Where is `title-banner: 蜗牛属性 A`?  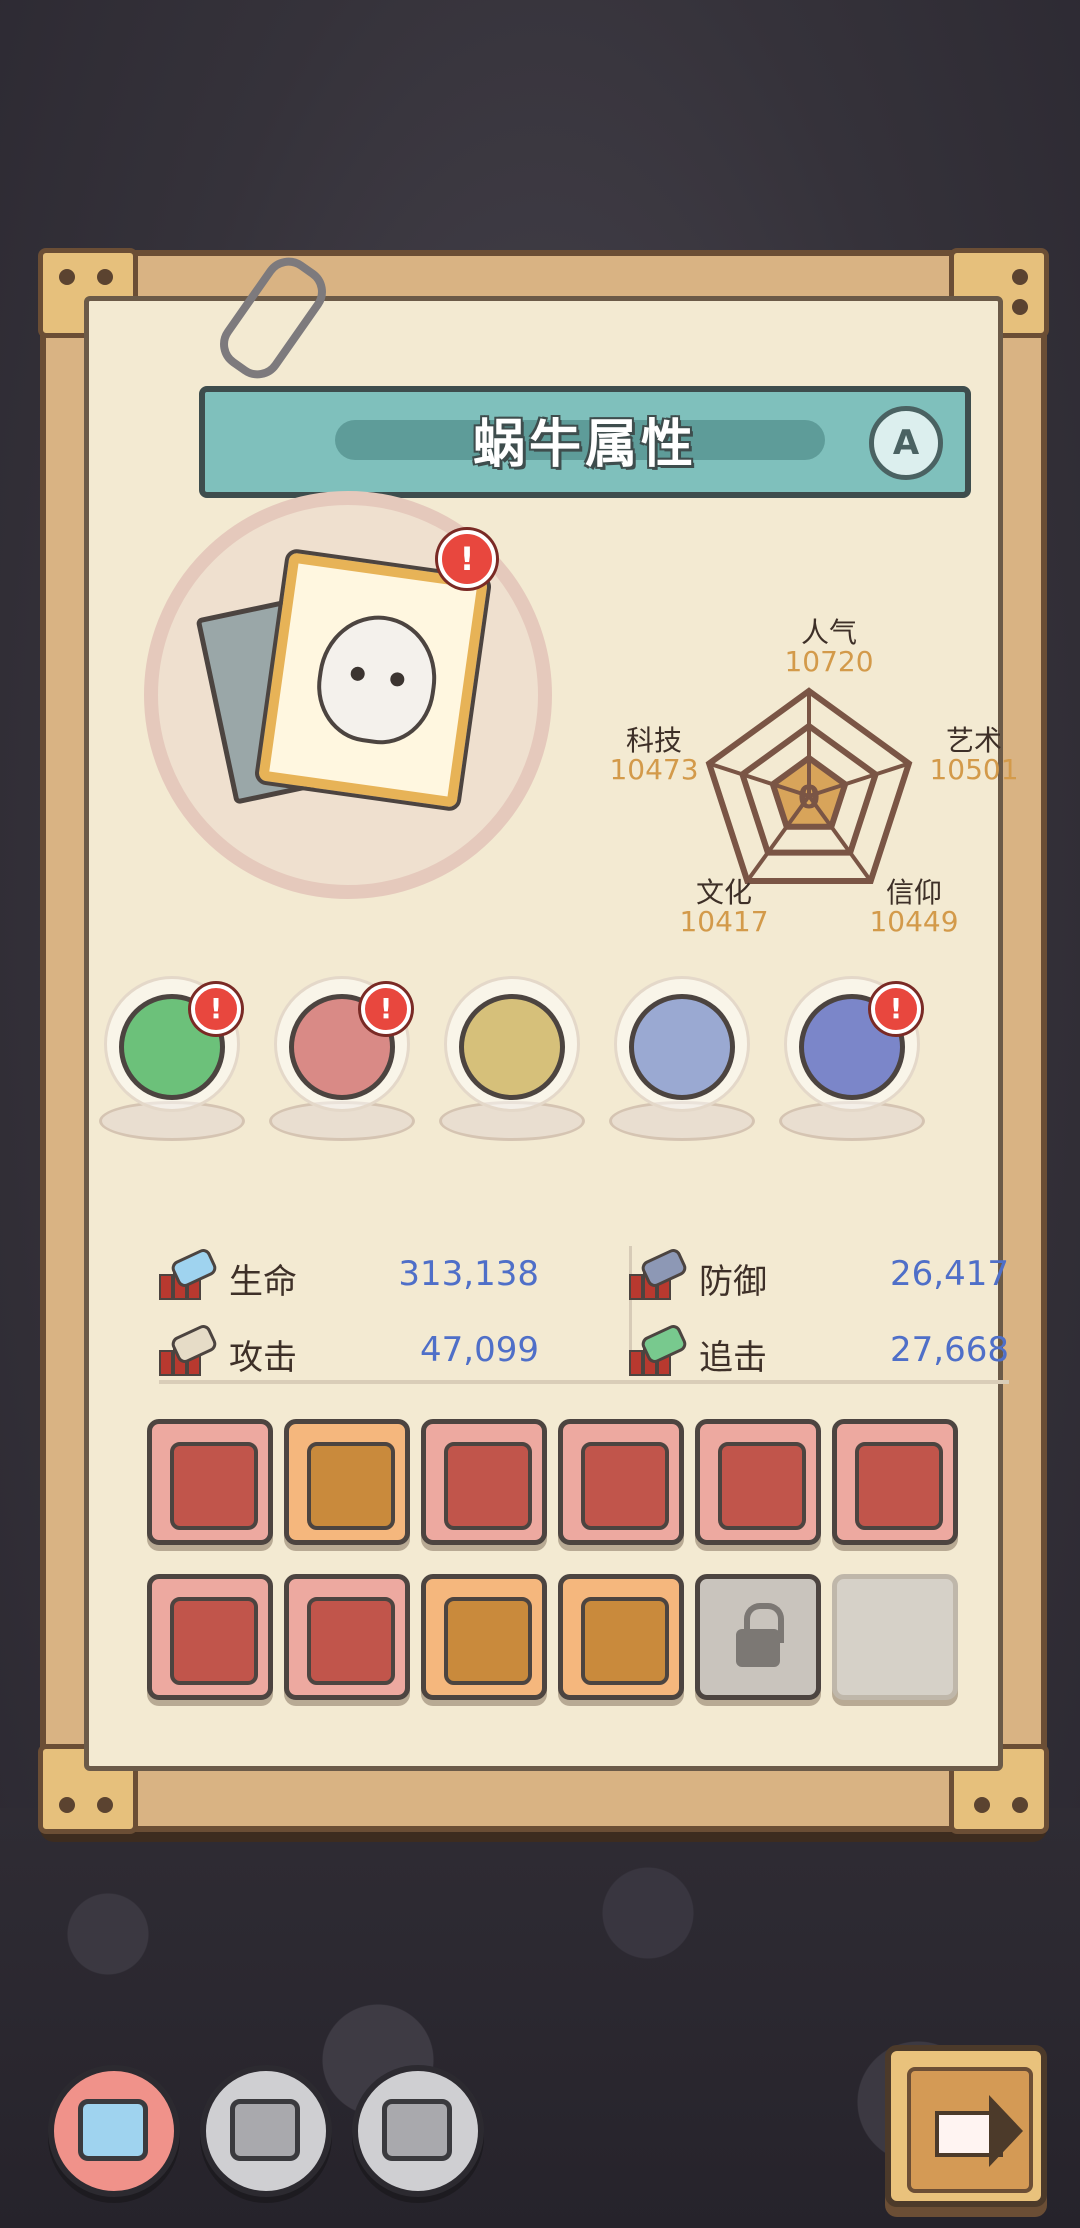 title-banner: 蜗牛属性 A is located at coordinates (585, 442).